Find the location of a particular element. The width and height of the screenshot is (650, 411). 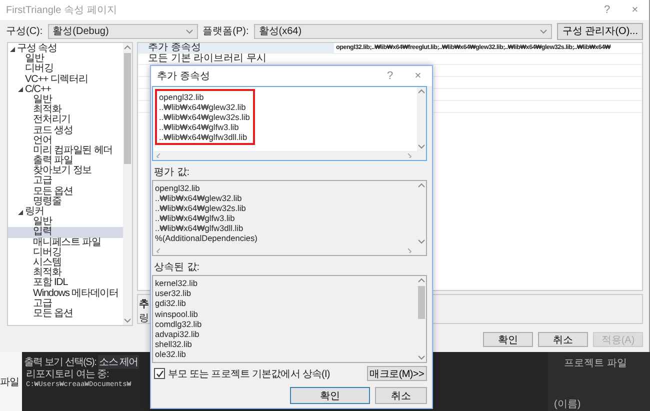

list-line: opengl32.lib is located at coordinates (178, 188).